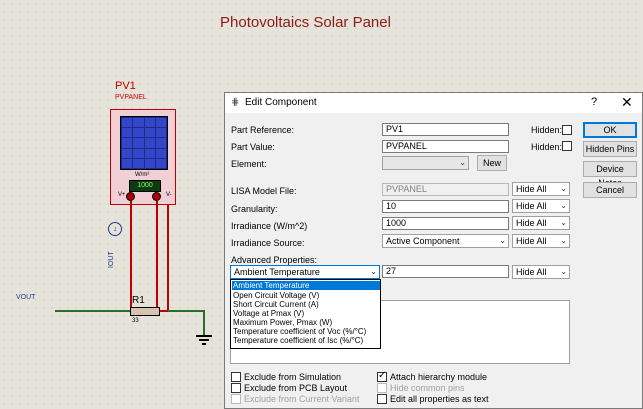  Describe the element at coordinates (268, 243) in the screenshot. I see `irradiance-source-label: Irradiance Source:` at that location.